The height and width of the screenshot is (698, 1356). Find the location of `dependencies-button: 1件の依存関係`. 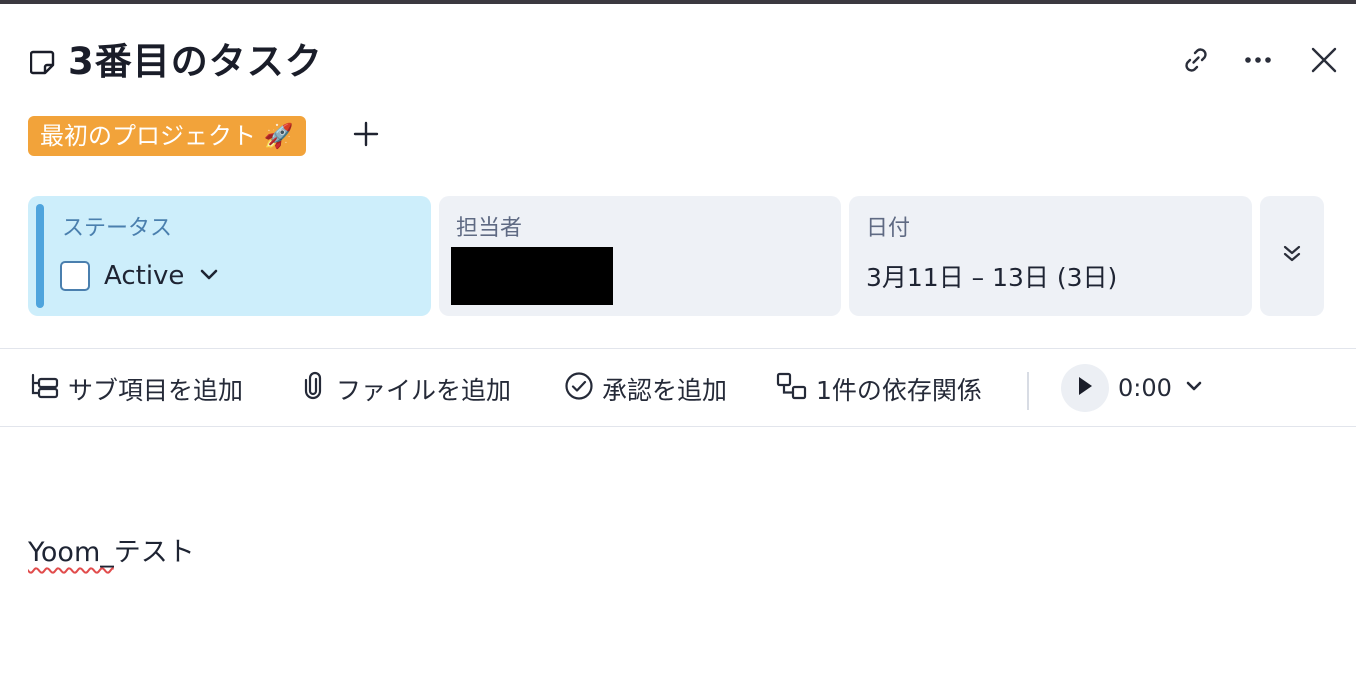

dependencies-button: 1件の依存関係 is located at coordinates (879, 389).